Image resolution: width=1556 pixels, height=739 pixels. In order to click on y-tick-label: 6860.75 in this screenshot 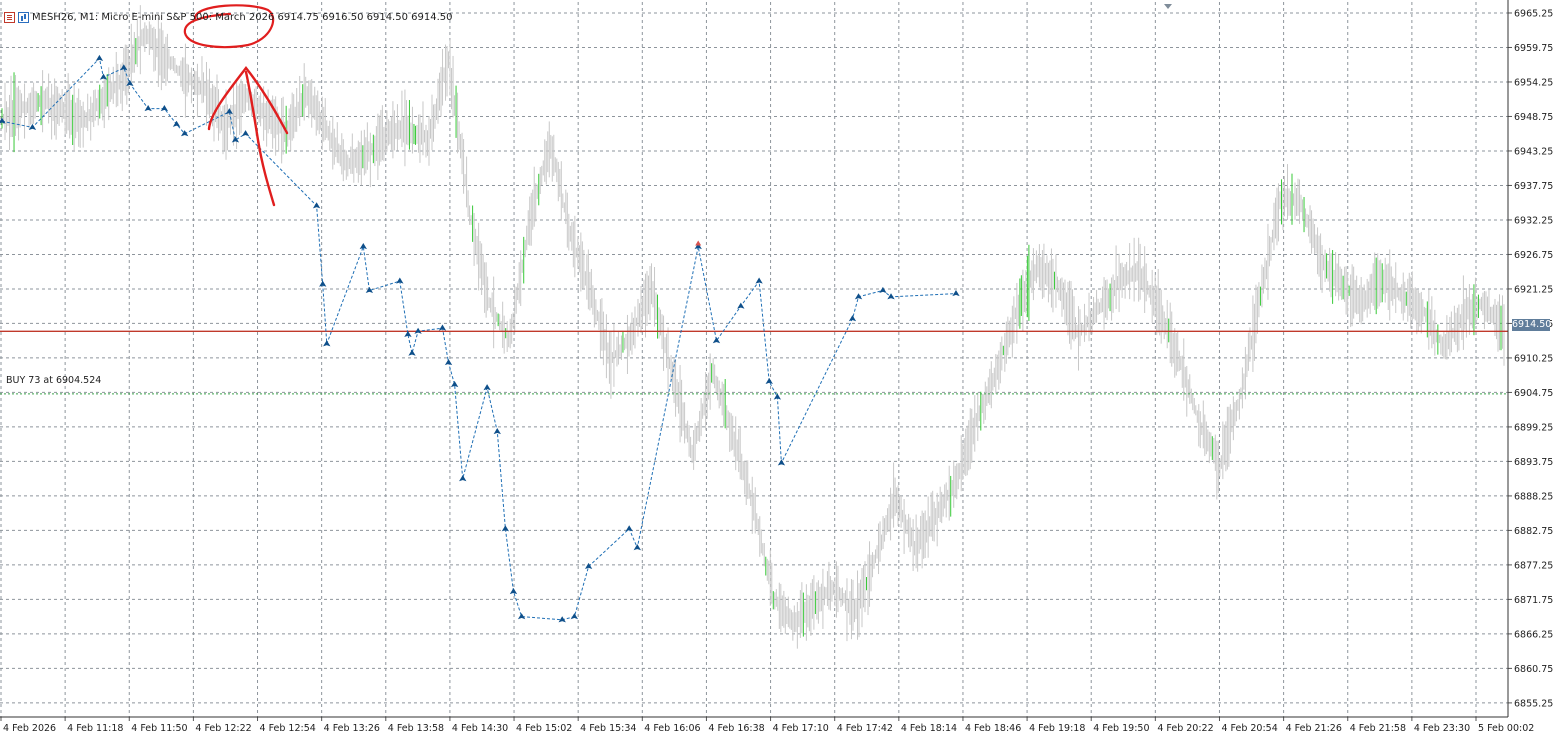, I will do `click(1533, 669)`.